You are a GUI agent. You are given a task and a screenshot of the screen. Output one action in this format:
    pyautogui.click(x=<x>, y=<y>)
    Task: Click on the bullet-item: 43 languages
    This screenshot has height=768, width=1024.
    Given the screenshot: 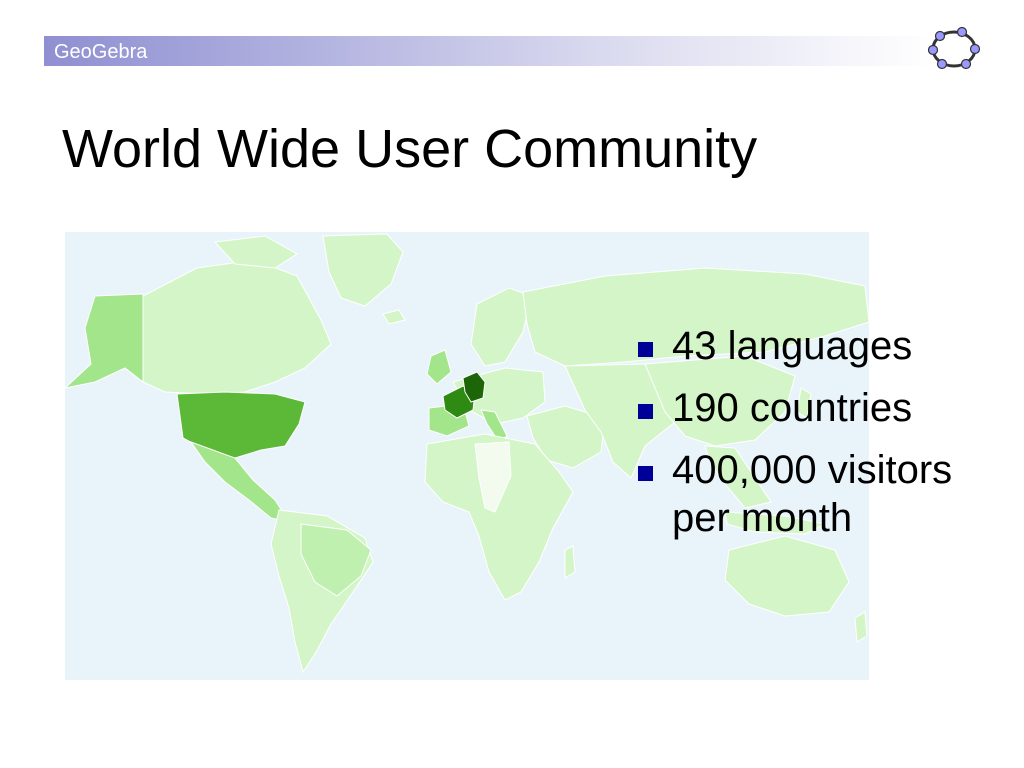 What is the action you would take?
    pyautogui.click(x=826, y=346)
    